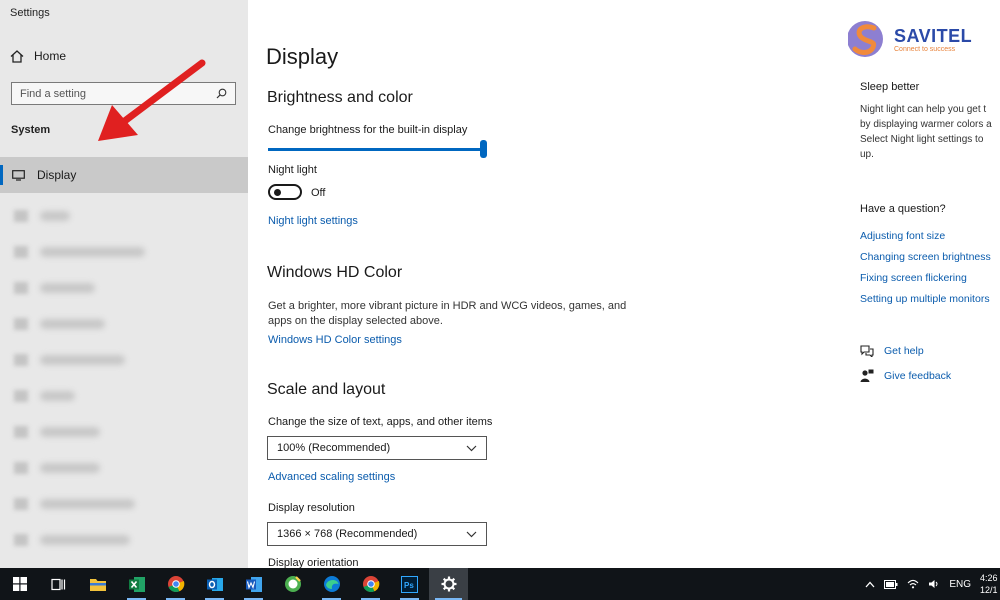  I want to click on night-light-toggle, so click(285, 192).